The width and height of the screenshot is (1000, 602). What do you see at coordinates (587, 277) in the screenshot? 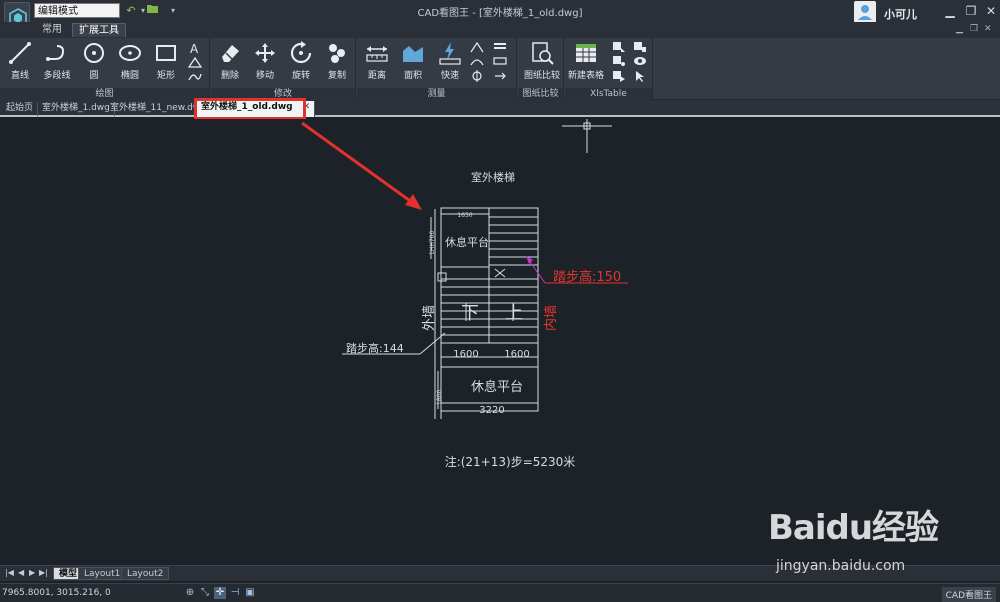
I see `step-height-right-label: 踏步高:150` at bounding box center [587, 277].